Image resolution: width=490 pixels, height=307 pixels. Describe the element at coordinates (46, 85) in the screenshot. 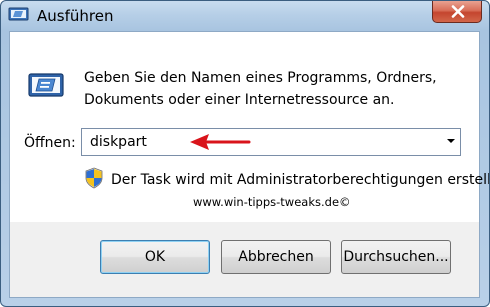

I see `run-icon` at that location.